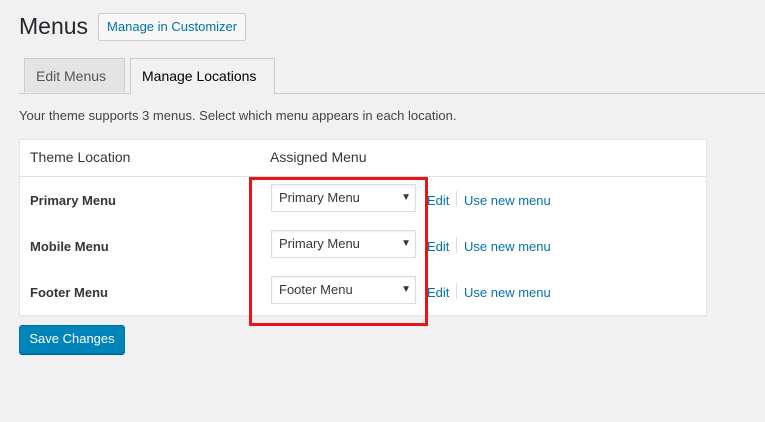 Image resolution: width=765 pixels, height=422 pixels. Describe the element at coordinates (72, 339) in the screenshot. I see `save-changes-button: Save Changes` at that location.